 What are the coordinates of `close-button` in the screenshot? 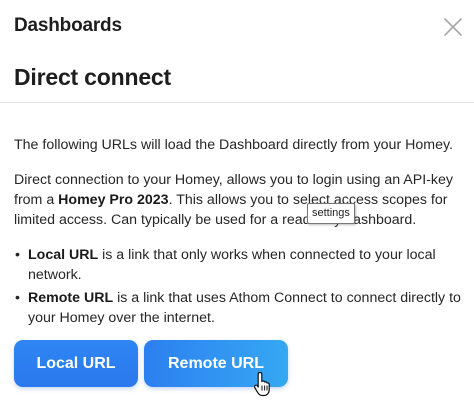 It's located at (453, 27).